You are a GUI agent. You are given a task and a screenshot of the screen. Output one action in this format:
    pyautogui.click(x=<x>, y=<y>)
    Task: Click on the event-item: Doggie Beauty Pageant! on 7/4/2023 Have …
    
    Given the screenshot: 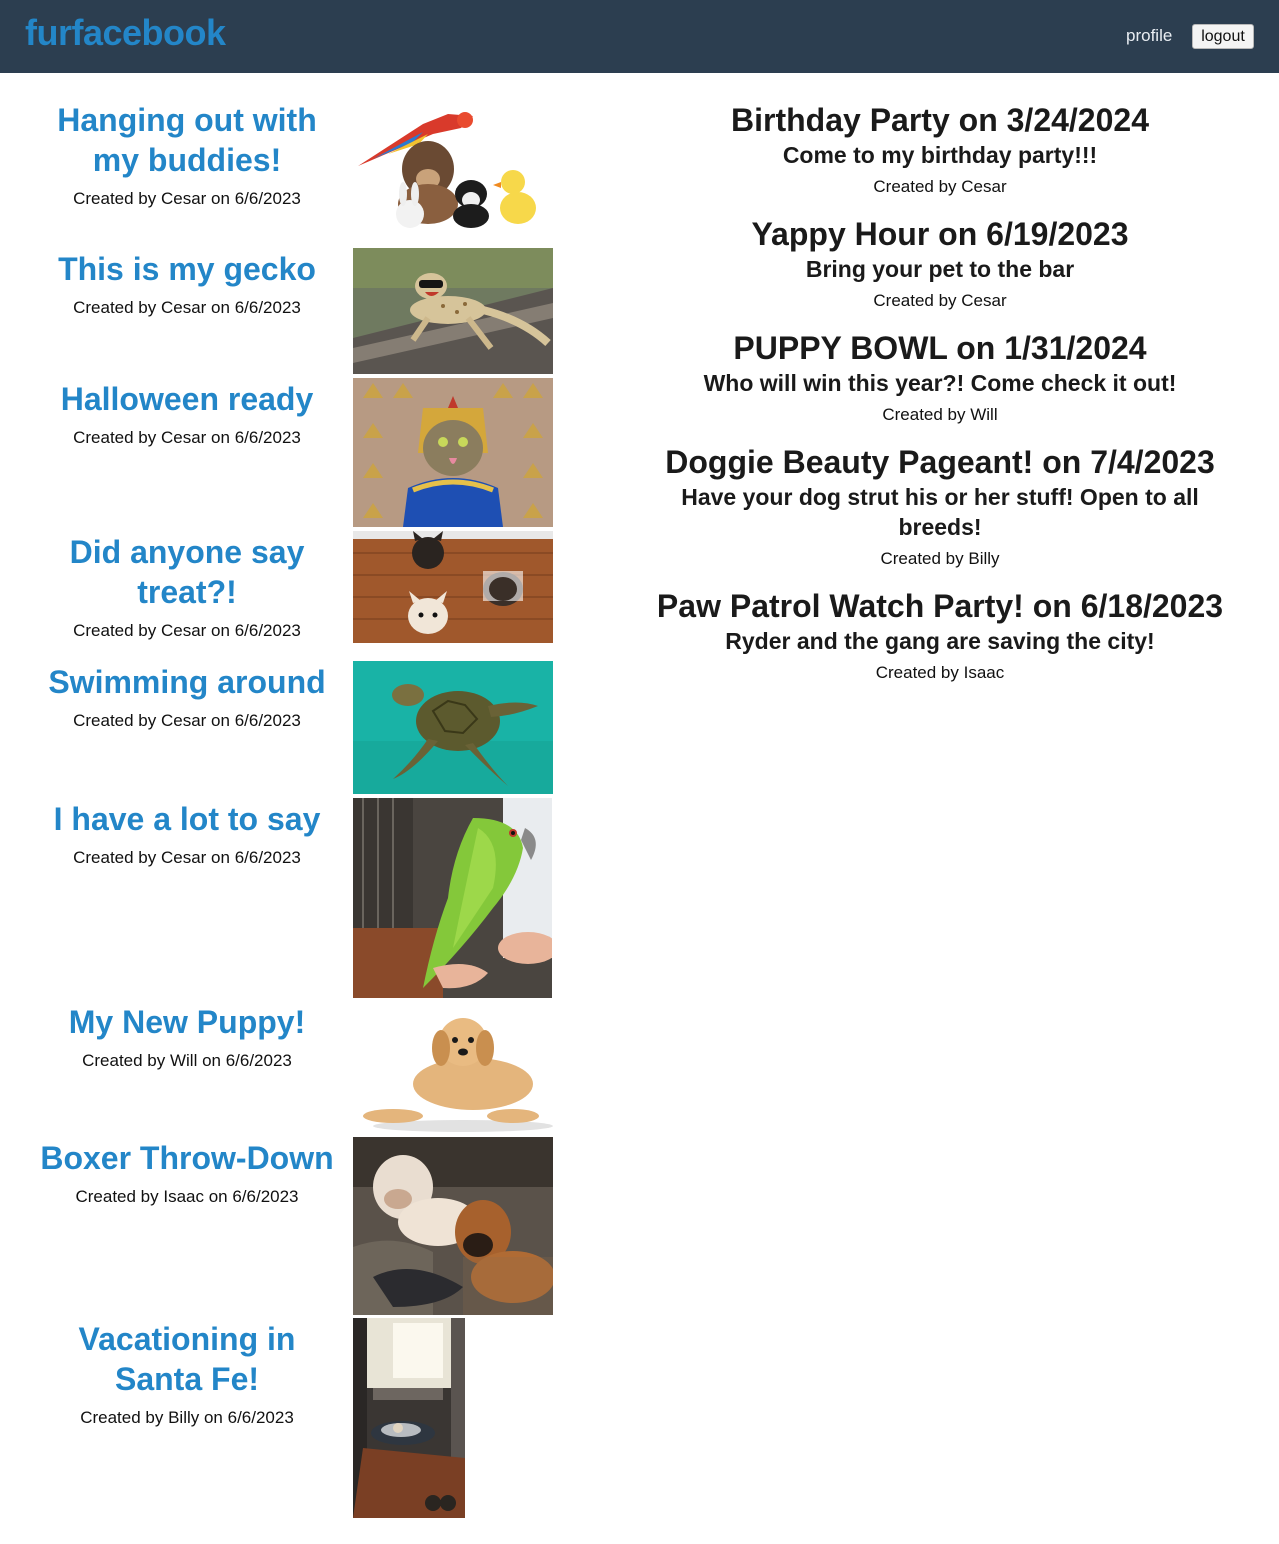 What is the action you would take?
    pyautogui.click(x=940, y=506)
    